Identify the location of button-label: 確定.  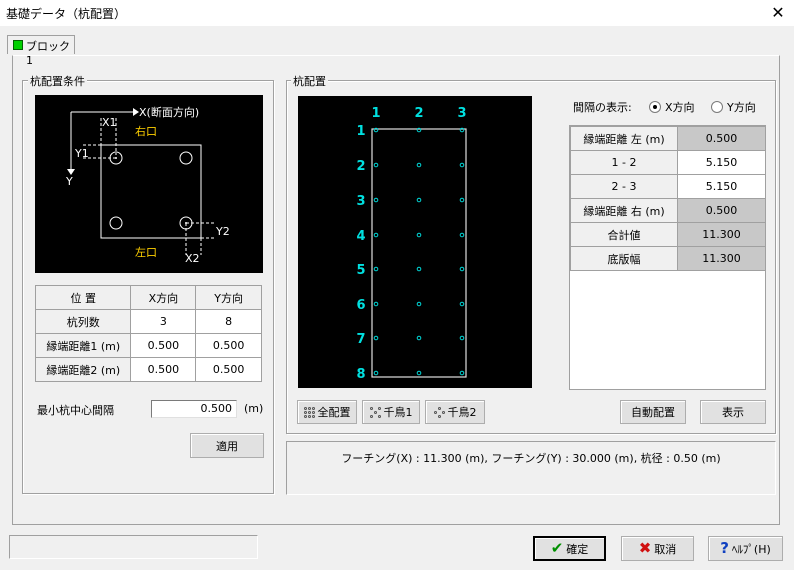
(577, 549).